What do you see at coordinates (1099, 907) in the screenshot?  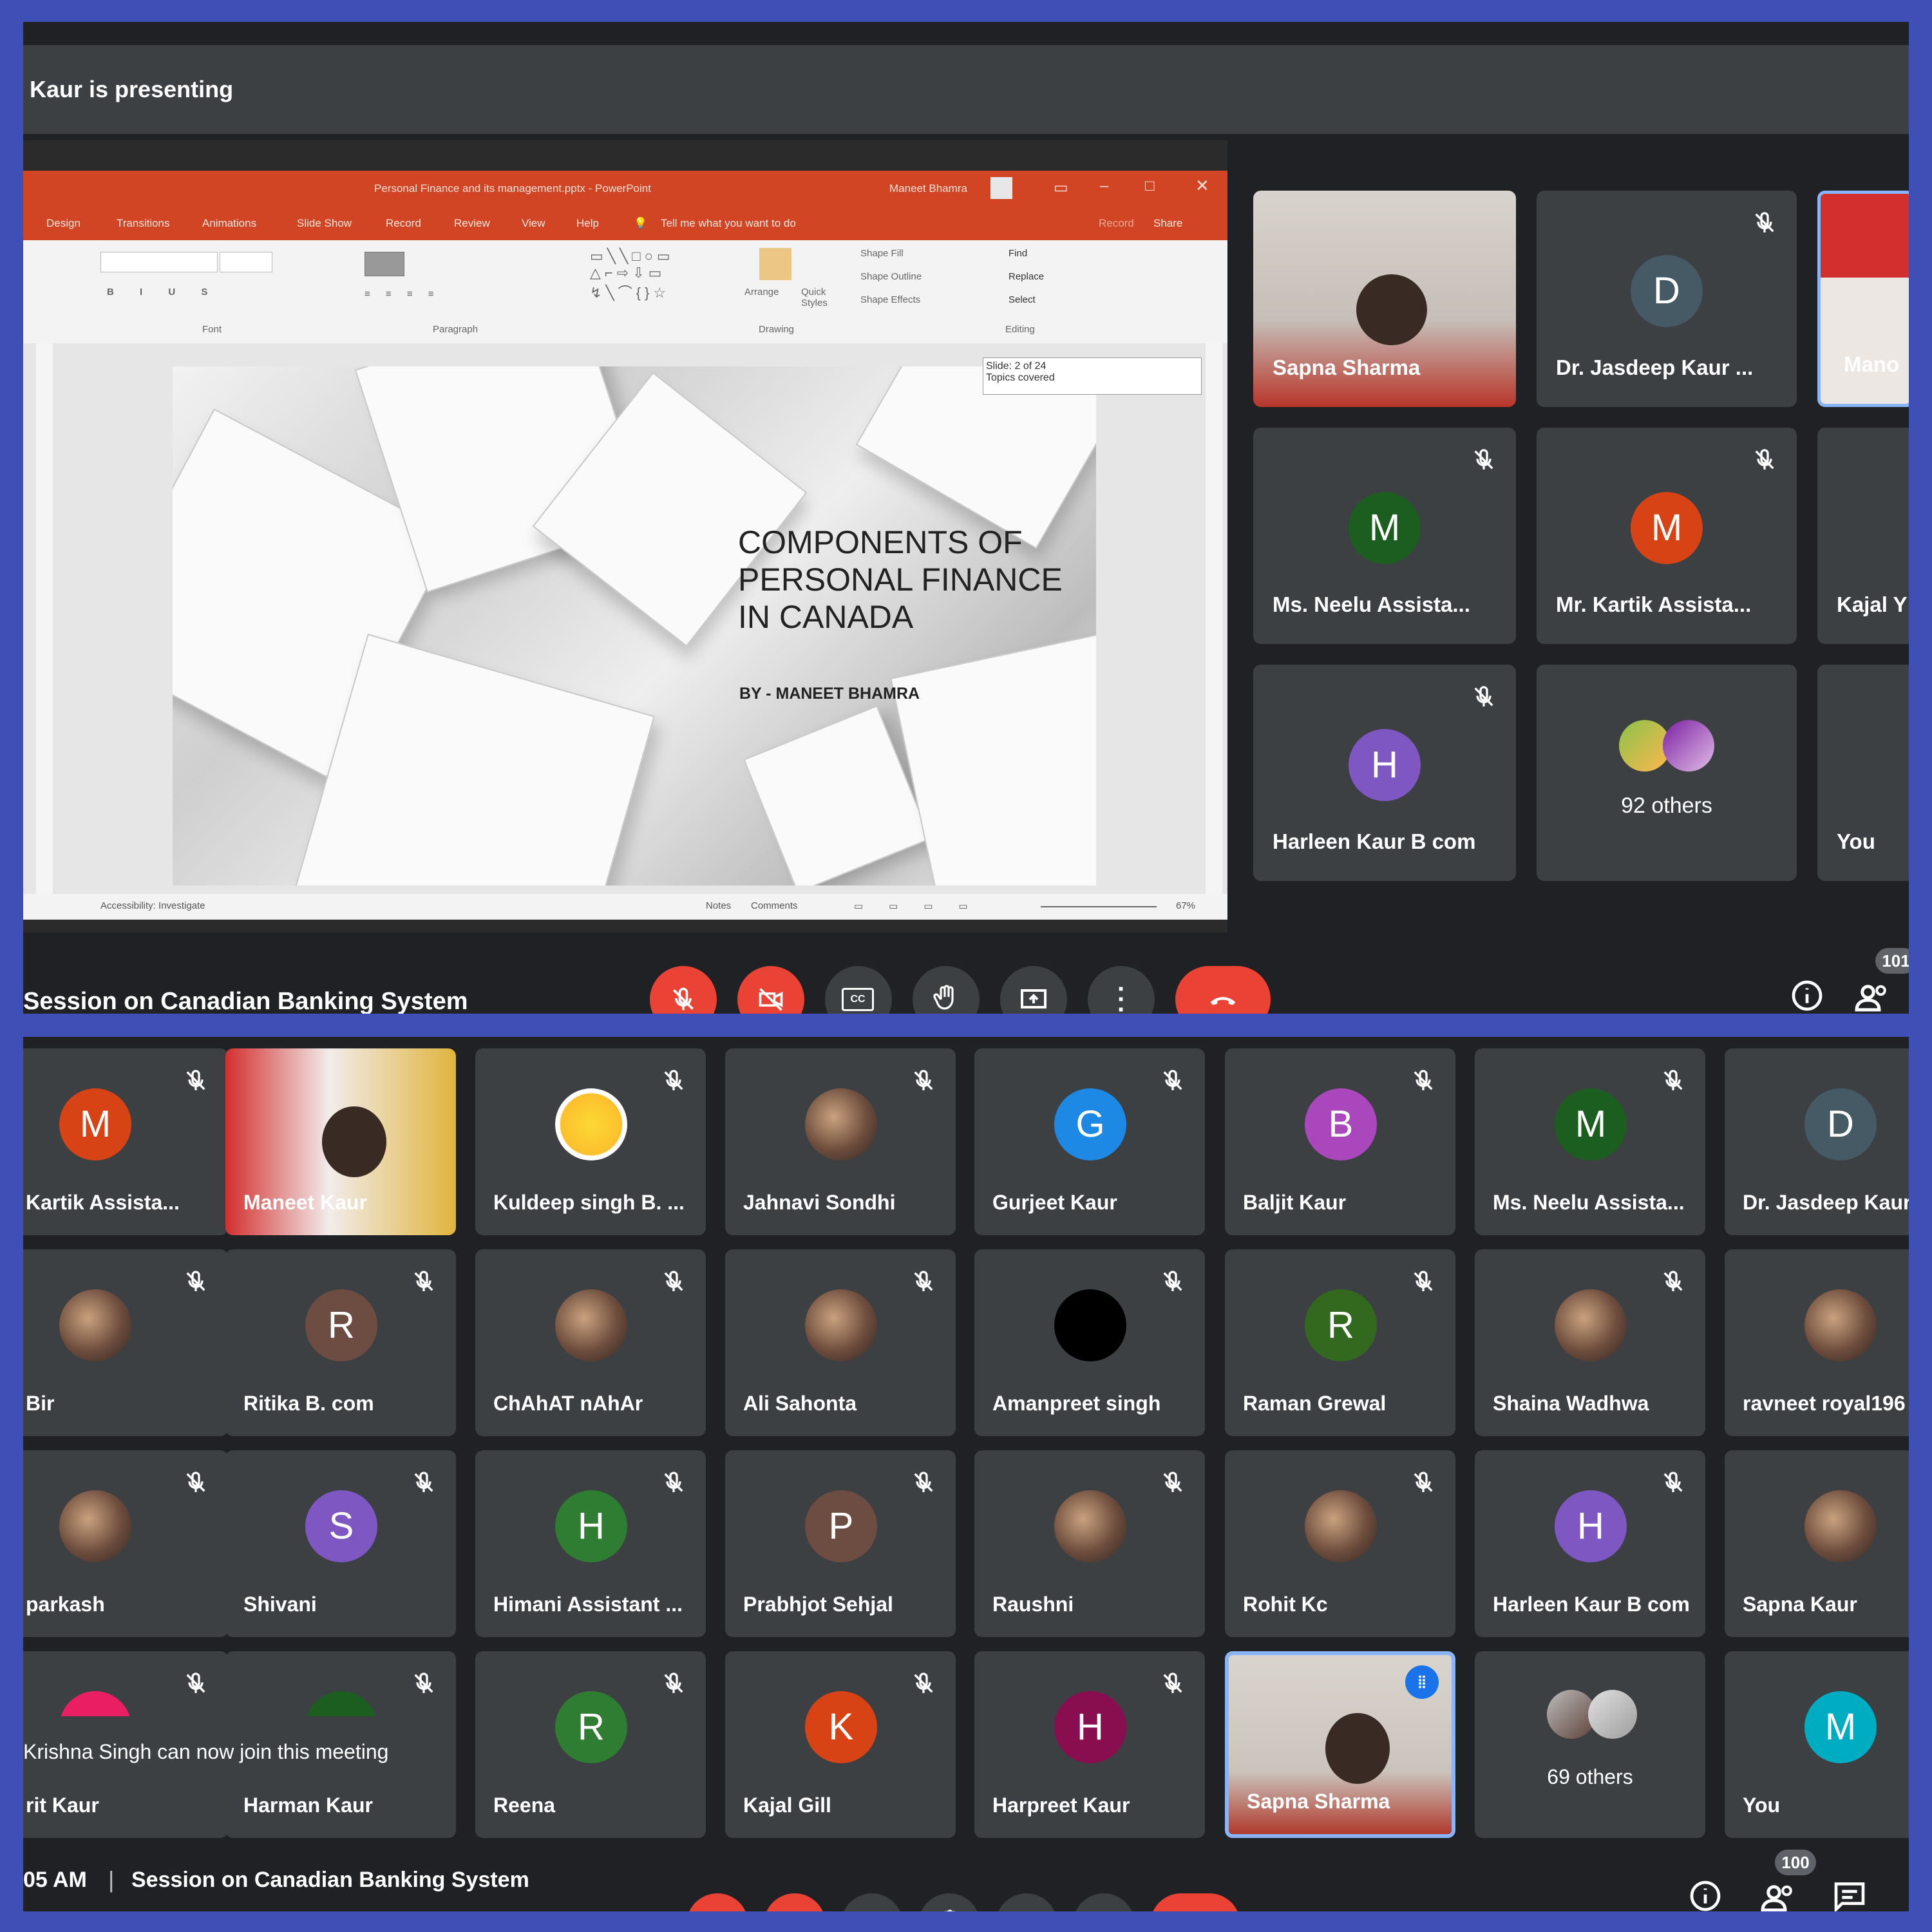 I see `zoom-slider` at bounding box center [1099, 907].